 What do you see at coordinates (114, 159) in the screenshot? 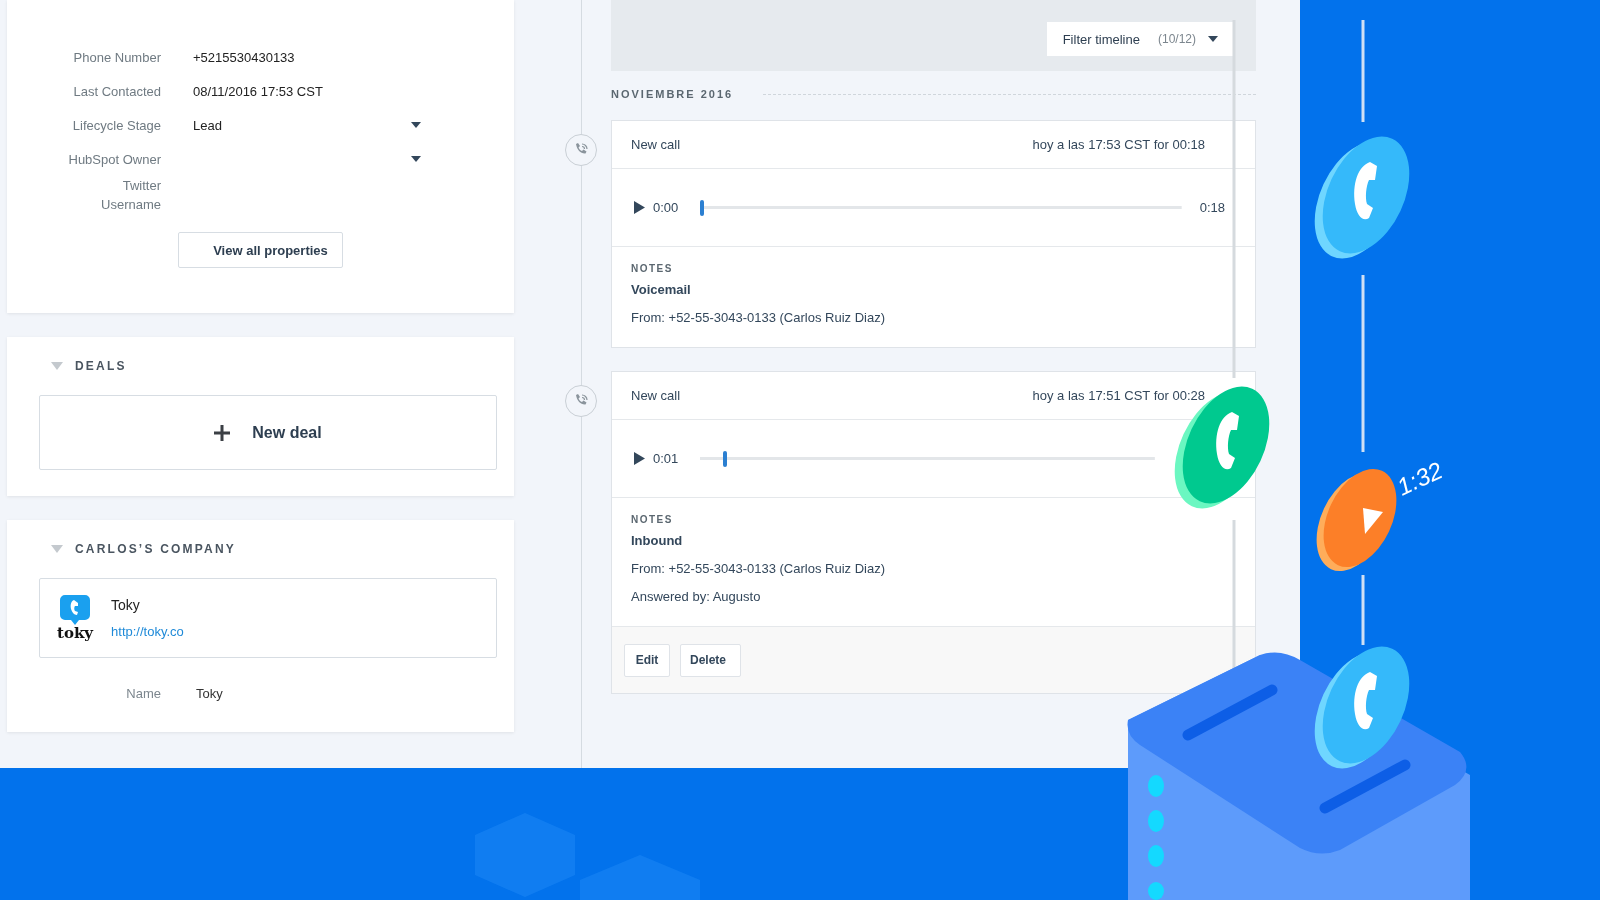
I see `property-label: HubSpot Owner` at bounding box center [114, 159].